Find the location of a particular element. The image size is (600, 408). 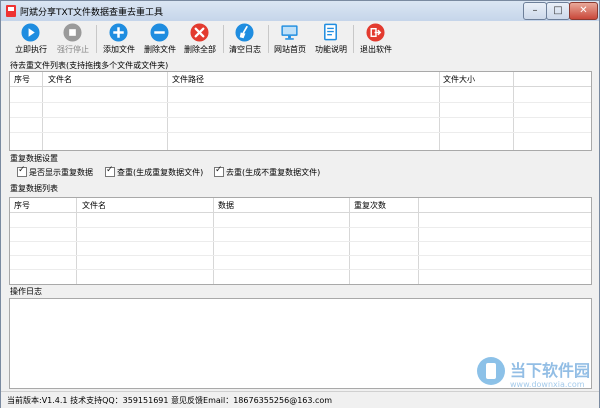

stop-label: 强行停止 is located at coordinates (73, 49).